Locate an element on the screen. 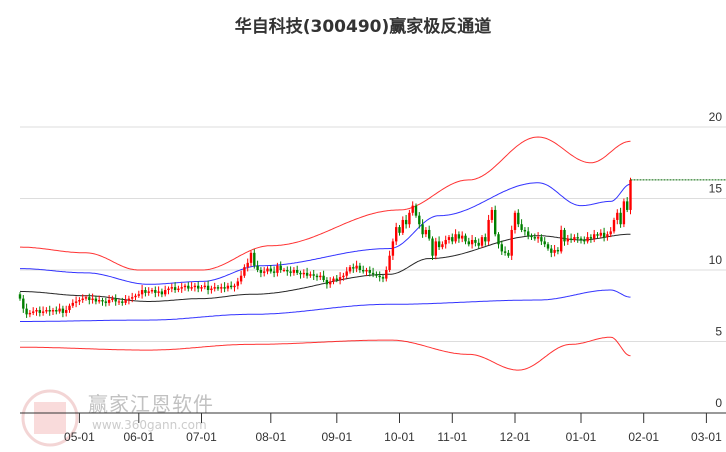 The width and height of the screenshot is (726, 452). x-tick-label: 08-01 is located at coordinates (270, 437).